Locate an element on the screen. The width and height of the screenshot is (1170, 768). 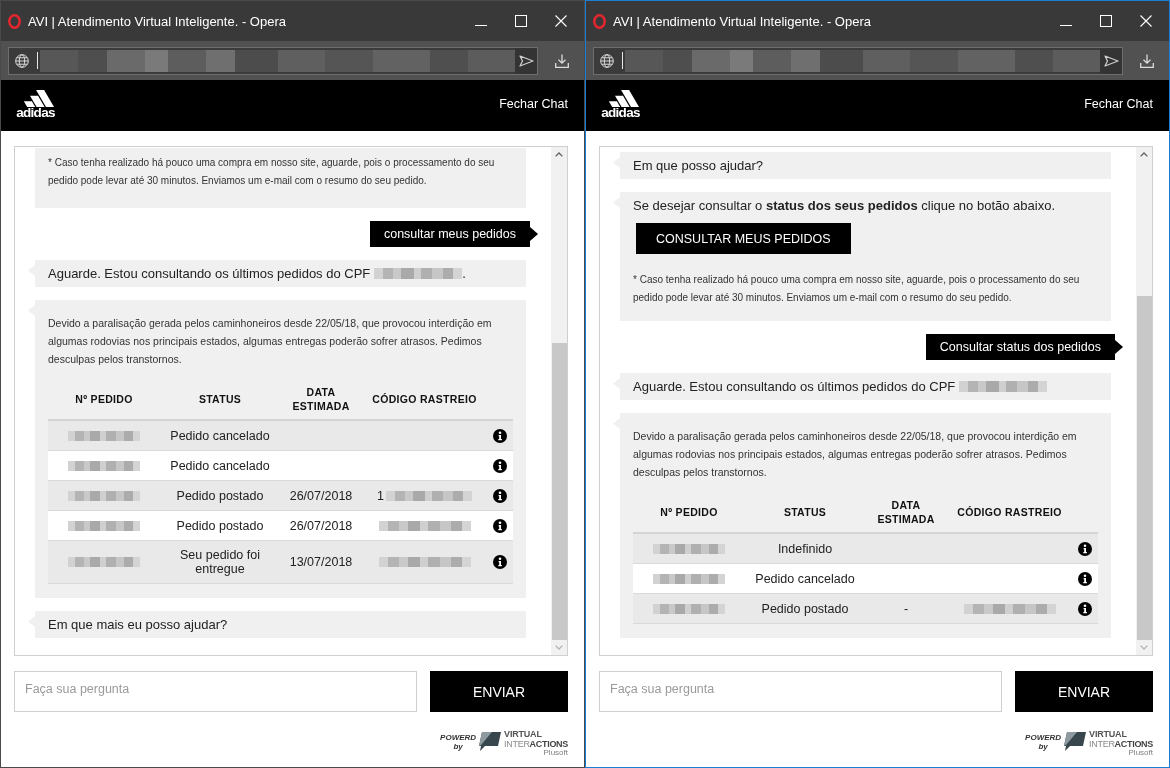
close-icon is located at coordinates (1146, 21).